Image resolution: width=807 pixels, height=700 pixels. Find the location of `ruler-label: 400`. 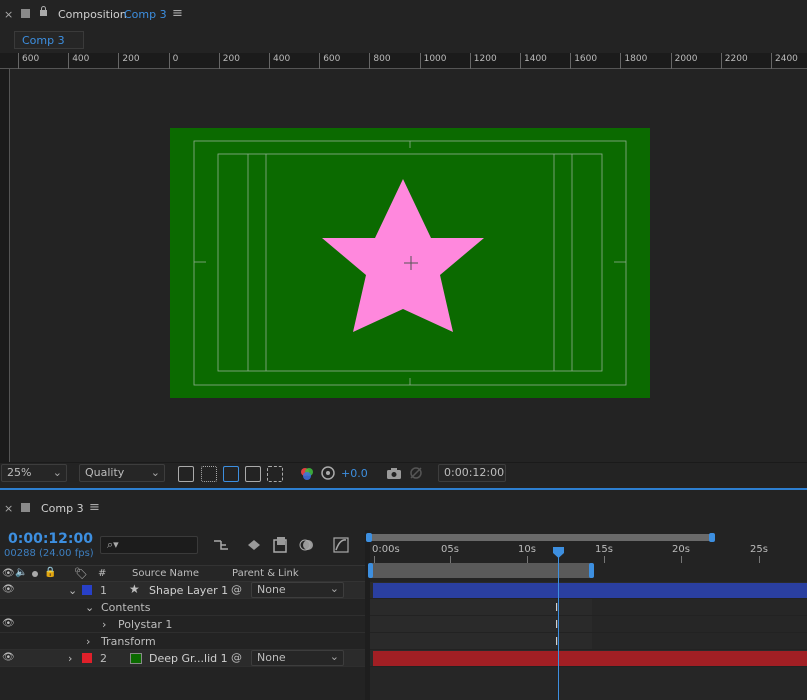

ruler-label: 400 is located at coordinates (81, 59).